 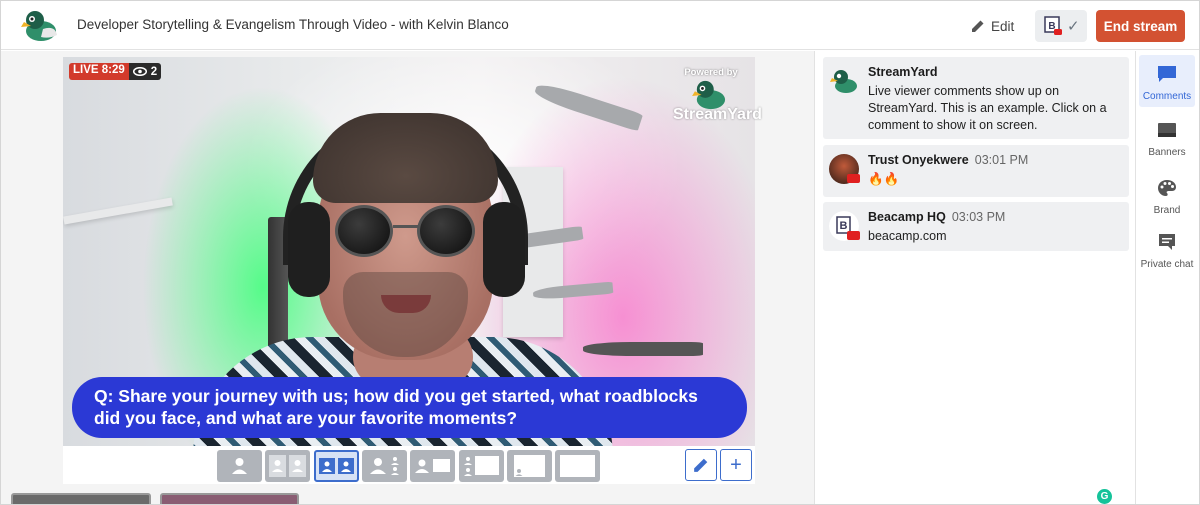 What do you see at coordinates (1167, 210) in the screenshot?
I see `tab-brand-label: Brand` at bounding box center [1167, 210].